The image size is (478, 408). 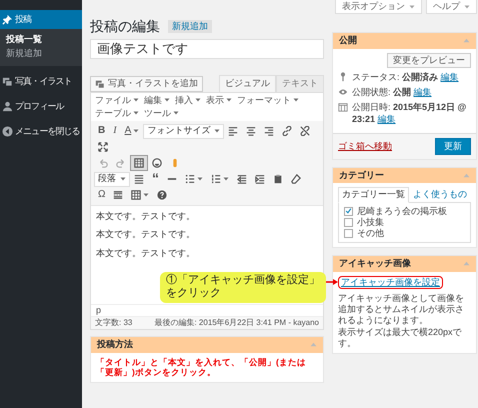 I want to click on fullscreen-icon, so click(x=103, y=147).